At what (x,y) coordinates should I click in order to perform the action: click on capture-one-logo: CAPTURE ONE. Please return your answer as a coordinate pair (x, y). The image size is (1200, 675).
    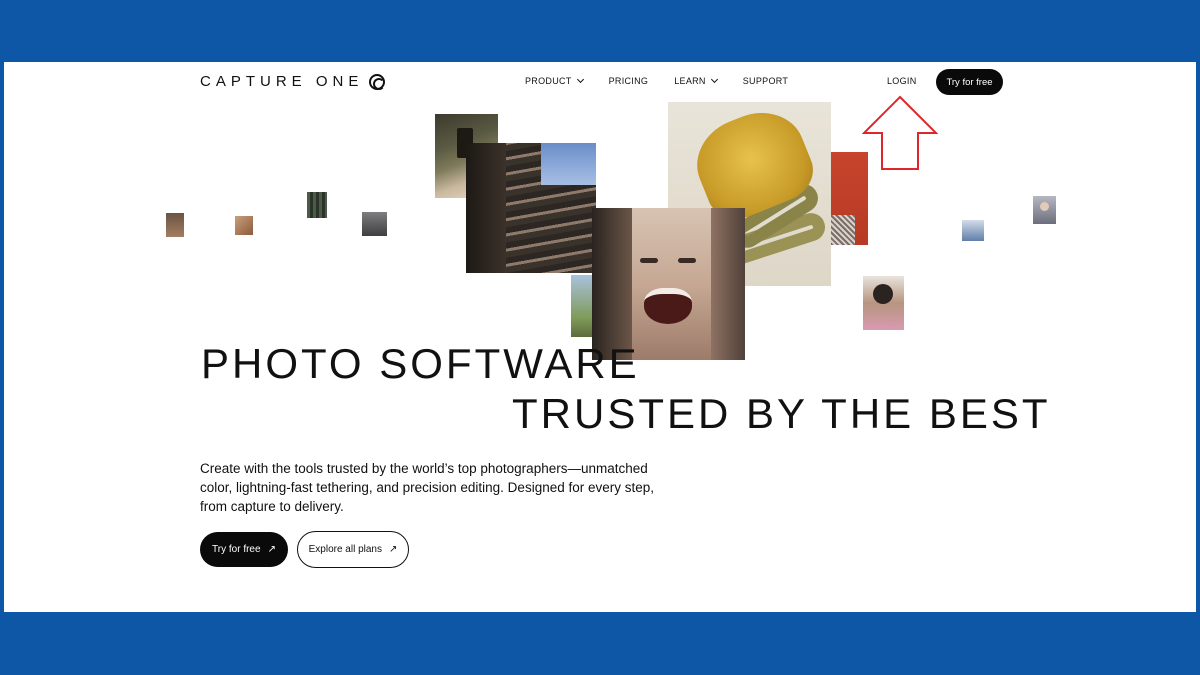
    Looking at the image, I should click on (293, 81).